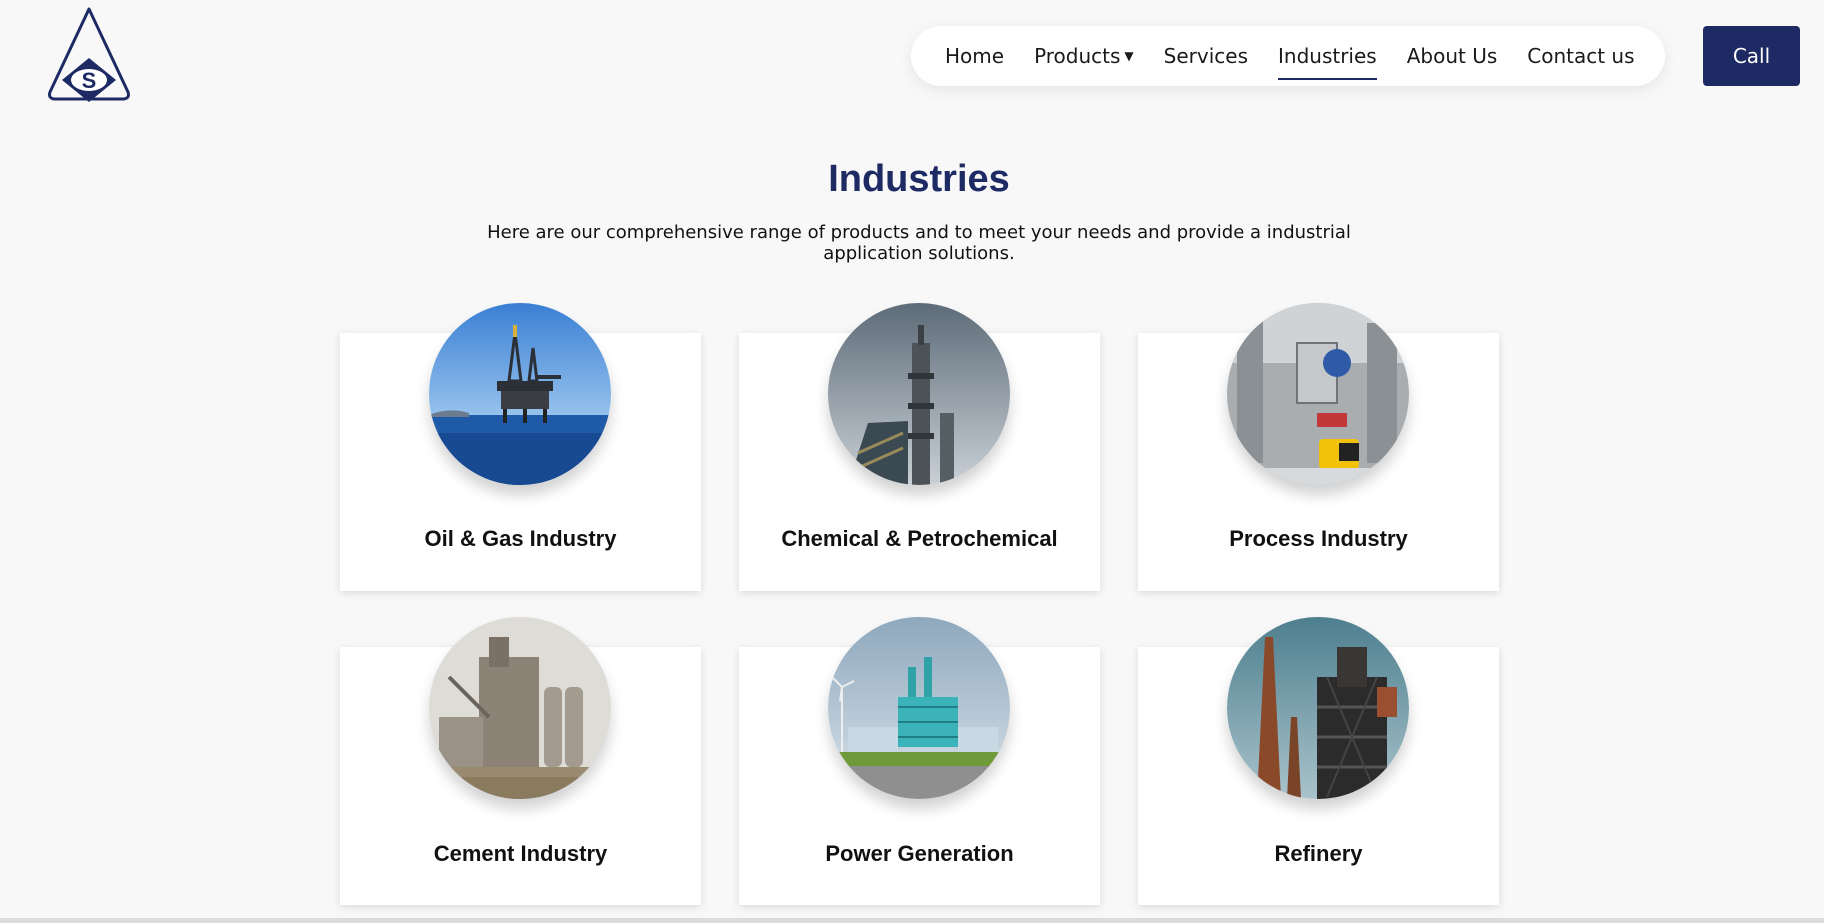  I want to click on nav-contact-us: Contact us, so click(1580, 56).